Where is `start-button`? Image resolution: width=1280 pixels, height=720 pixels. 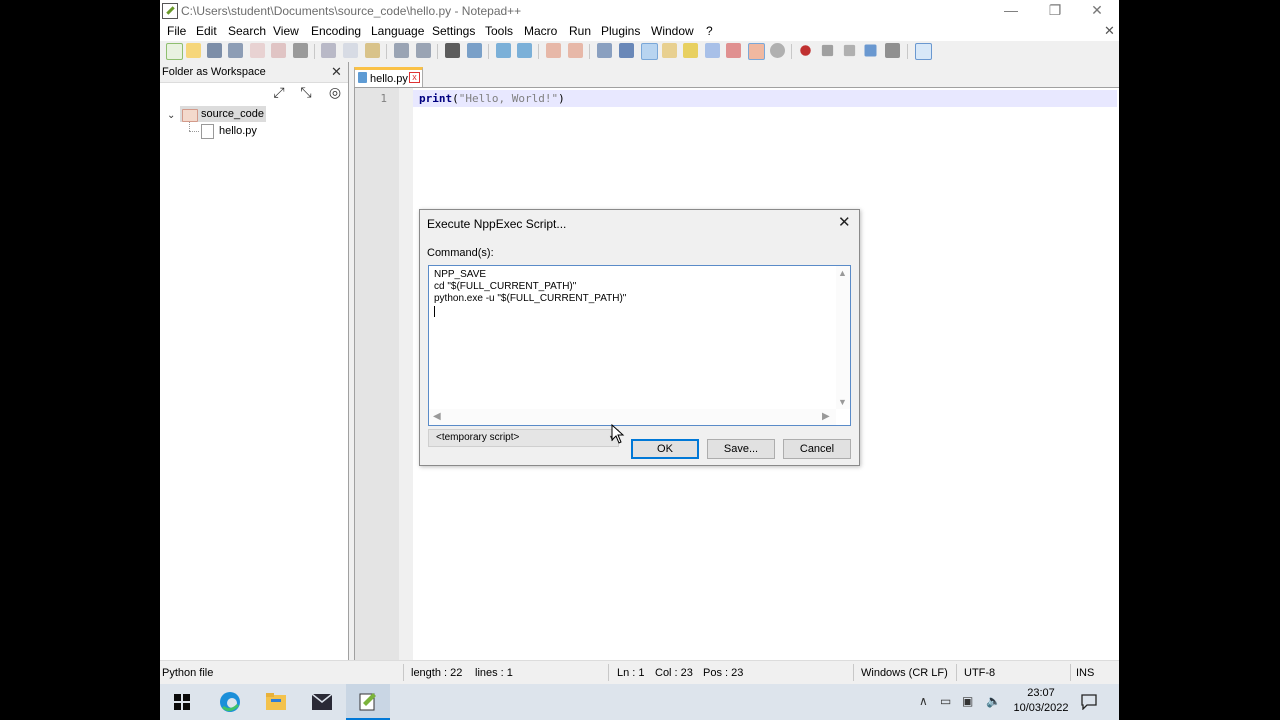
start-button is located at coordinates (182, 702).